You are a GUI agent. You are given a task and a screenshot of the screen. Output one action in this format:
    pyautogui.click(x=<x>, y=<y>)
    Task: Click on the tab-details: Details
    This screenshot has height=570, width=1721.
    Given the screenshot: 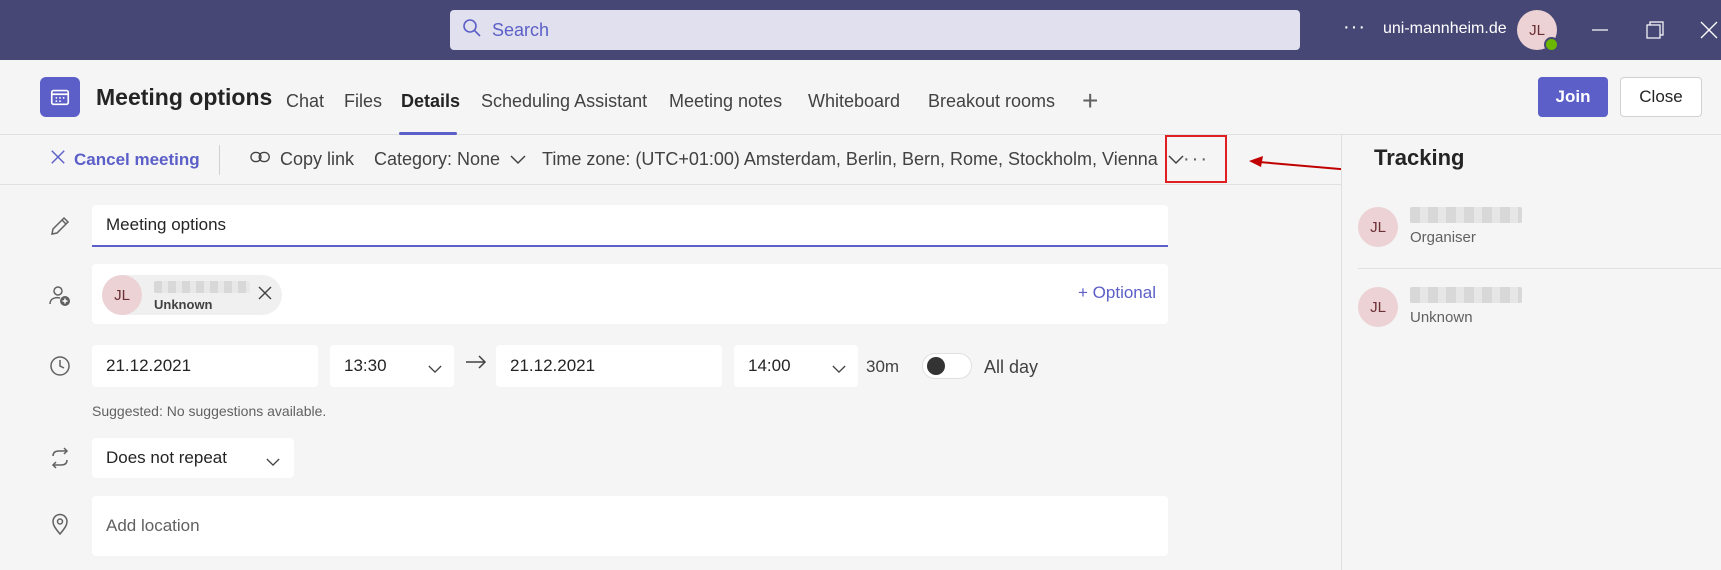 What is the action you would take?
    pyautogui.click(x=430, y=101)
    